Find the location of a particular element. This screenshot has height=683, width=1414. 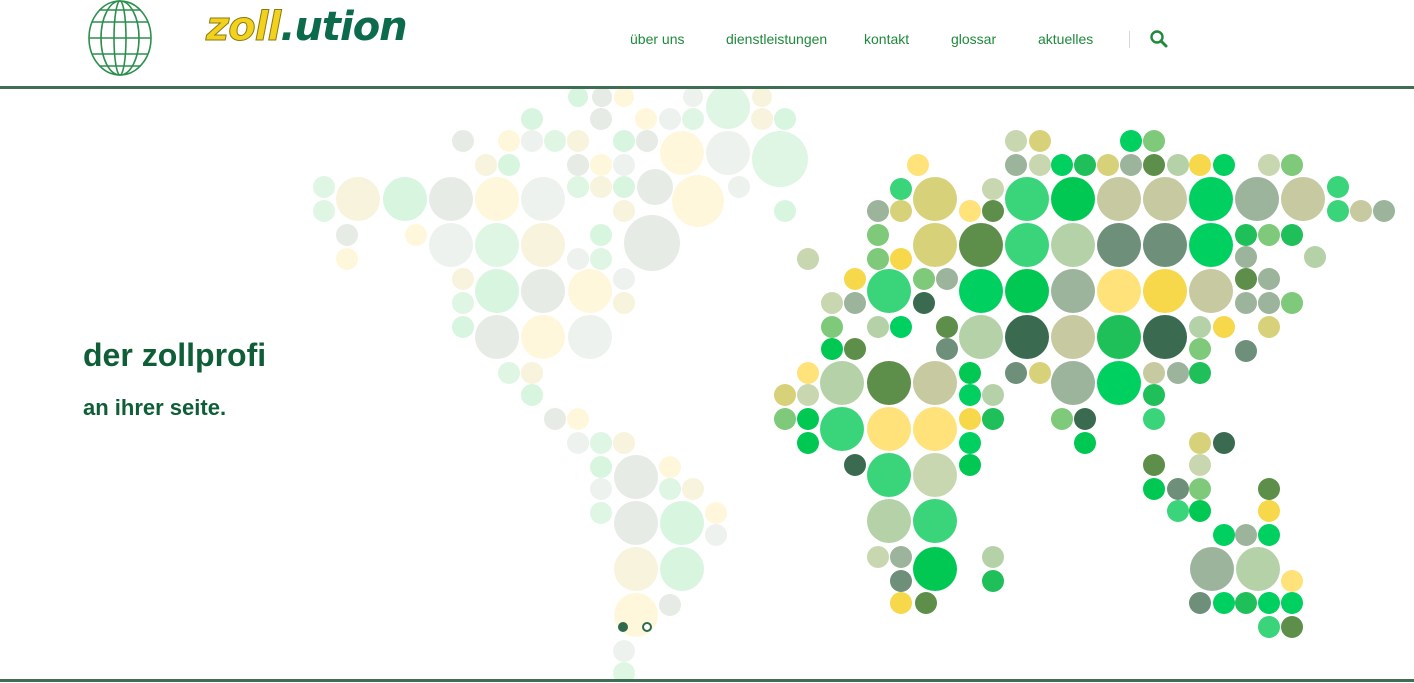

nav-item-ueber-uns: über uns is located at coordinates (657, 39).